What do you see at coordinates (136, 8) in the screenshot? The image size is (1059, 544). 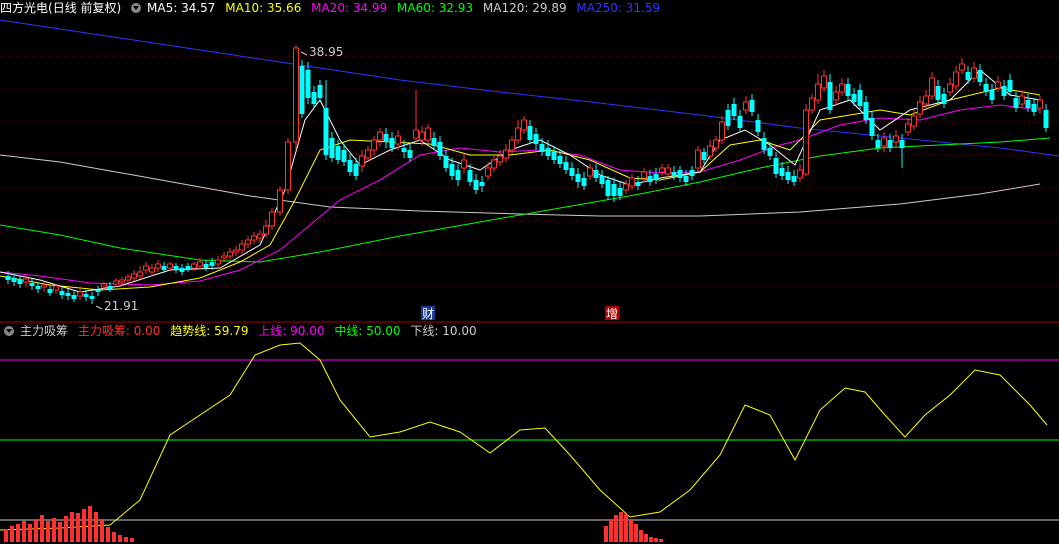 I see `chart-menu-icon` at bounding box center [136, 8].